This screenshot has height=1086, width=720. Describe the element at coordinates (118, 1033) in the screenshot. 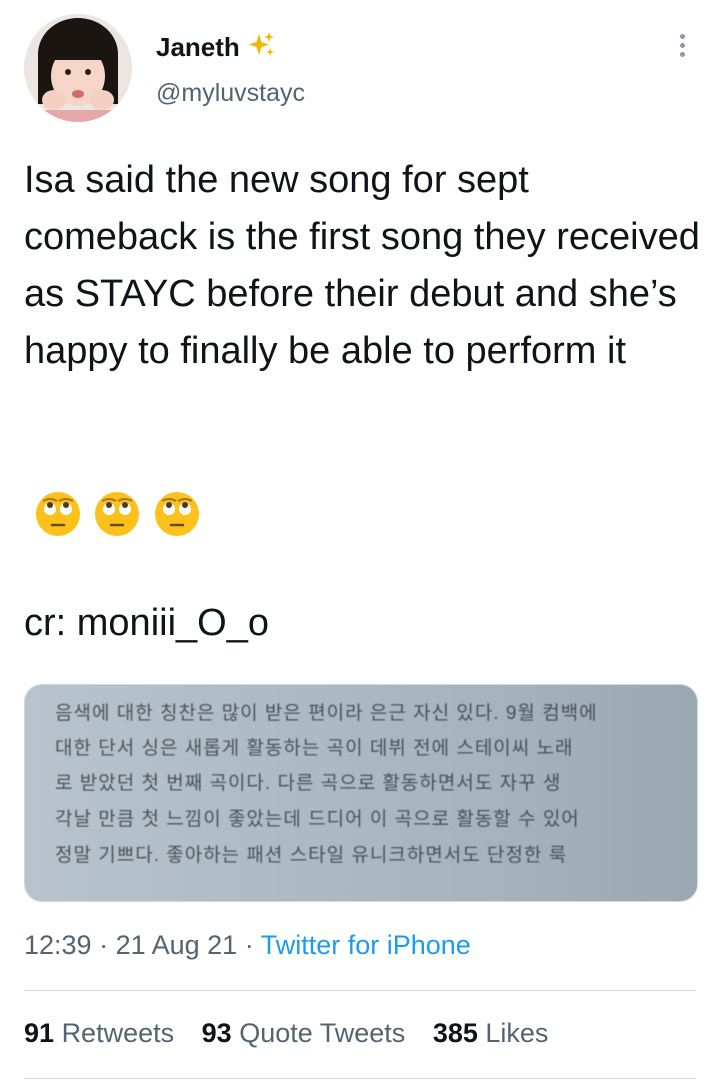

I see `retweets-label: Retweets` at that location.